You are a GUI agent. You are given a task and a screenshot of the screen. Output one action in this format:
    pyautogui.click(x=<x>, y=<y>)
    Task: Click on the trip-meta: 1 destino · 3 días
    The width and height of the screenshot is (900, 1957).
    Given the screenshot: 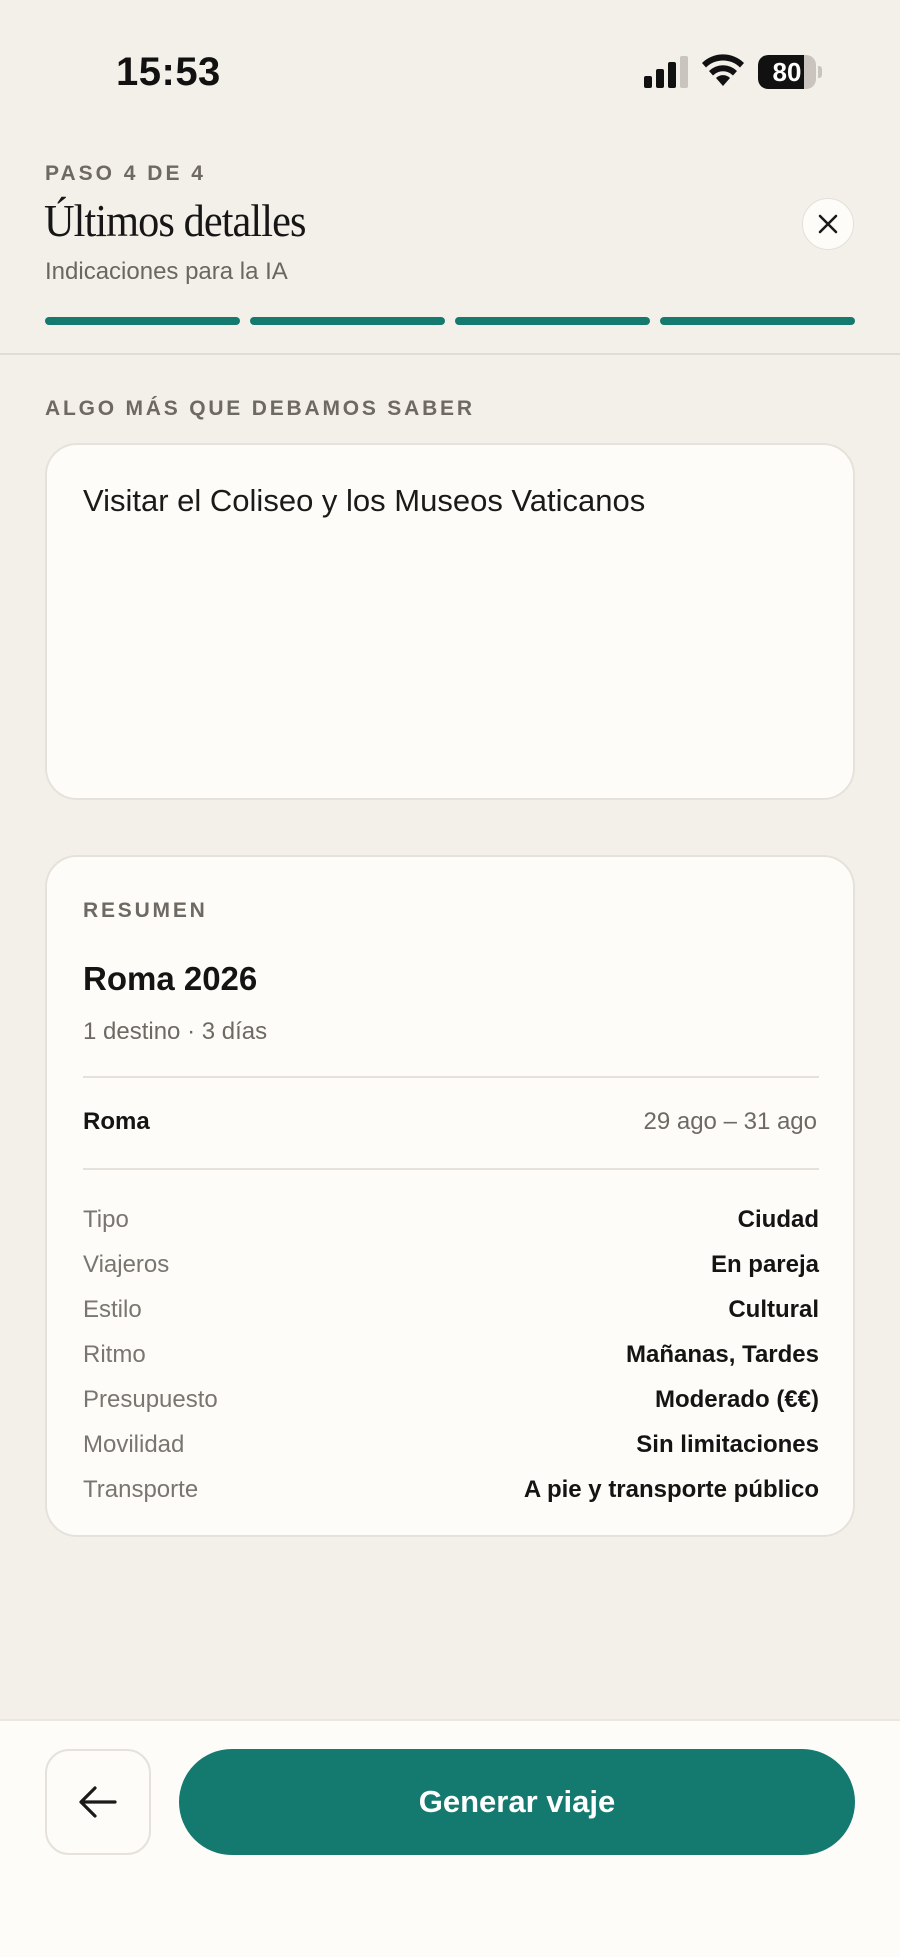 What is the action you would take?
    pyautogui.click(x=175, y=1031)
    